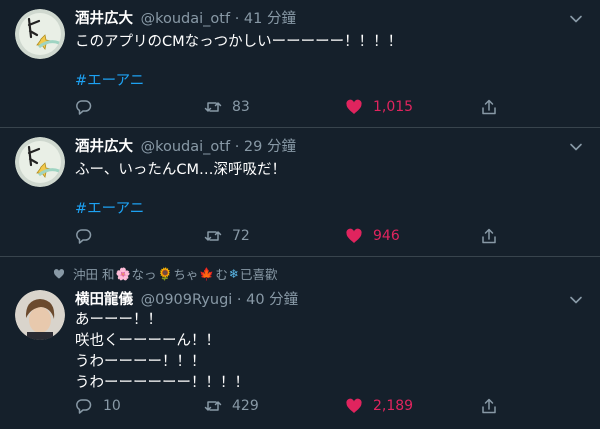 This screenshot has height=429, width=600. I want to click on reply-button: 10, so click(98, 406).